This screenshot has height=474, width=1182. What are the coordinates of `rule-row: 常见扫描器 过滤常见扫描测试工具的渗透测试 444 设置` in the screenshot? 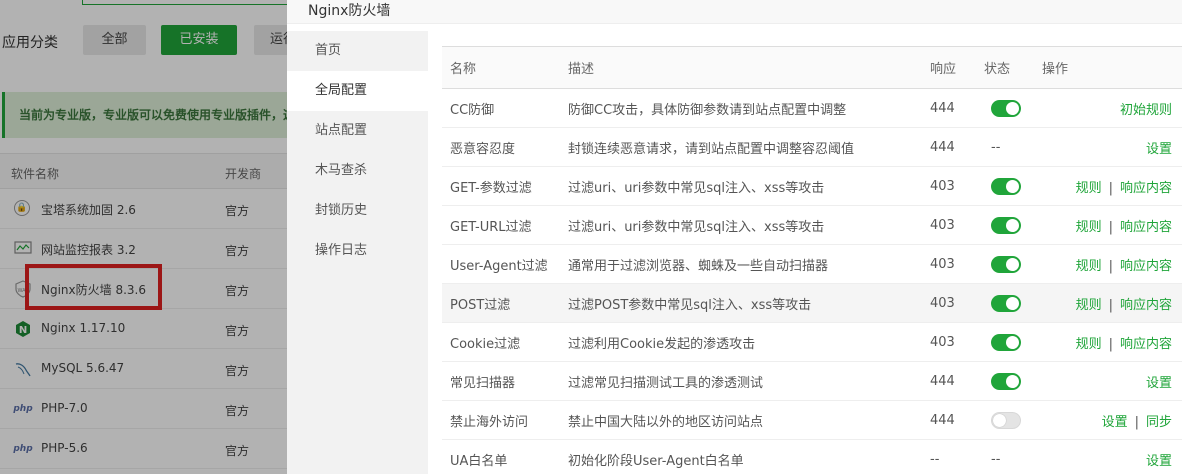 It's located at (812, 381).